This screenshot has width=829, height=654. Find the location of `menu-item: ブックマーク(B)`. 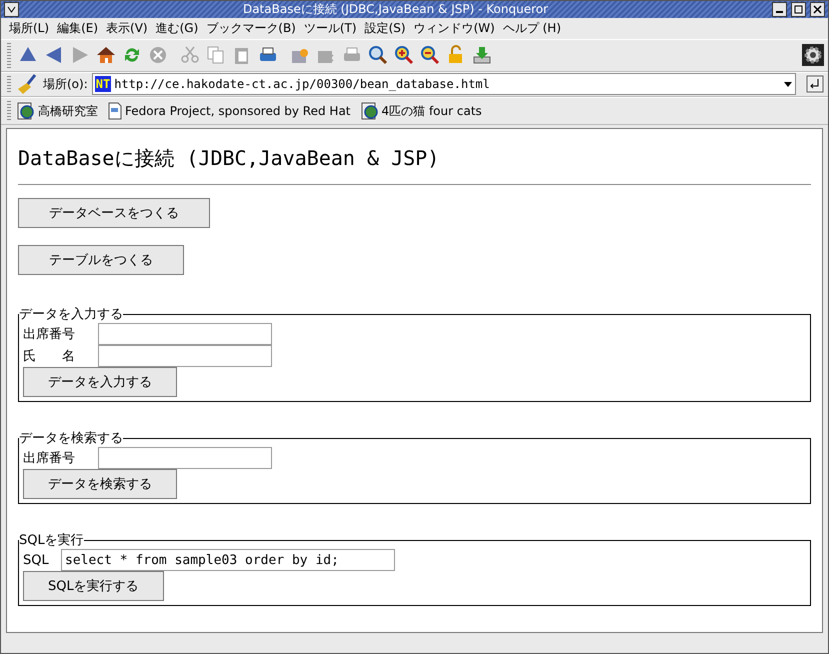

menu-item: ブックマーク(B) is located at coordinates (251, 29).